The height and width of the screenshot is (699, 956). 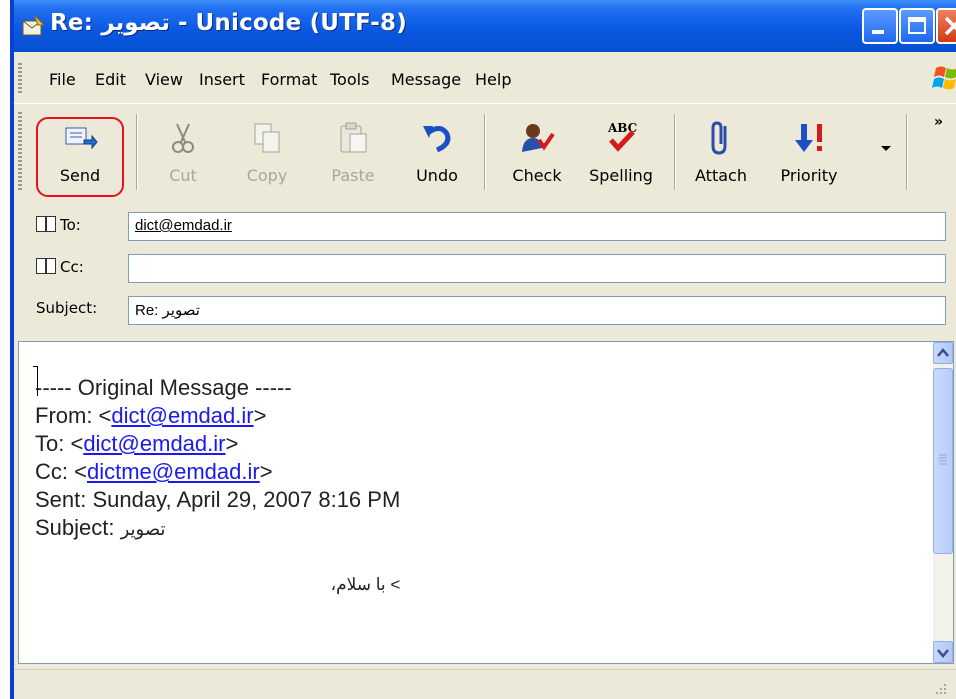 What do you see at coordinates (228, 23) in the screenshot?
I see `window-title: Re: تصویر - Unicode (UTF-8)` at bounding box center [228, 23].